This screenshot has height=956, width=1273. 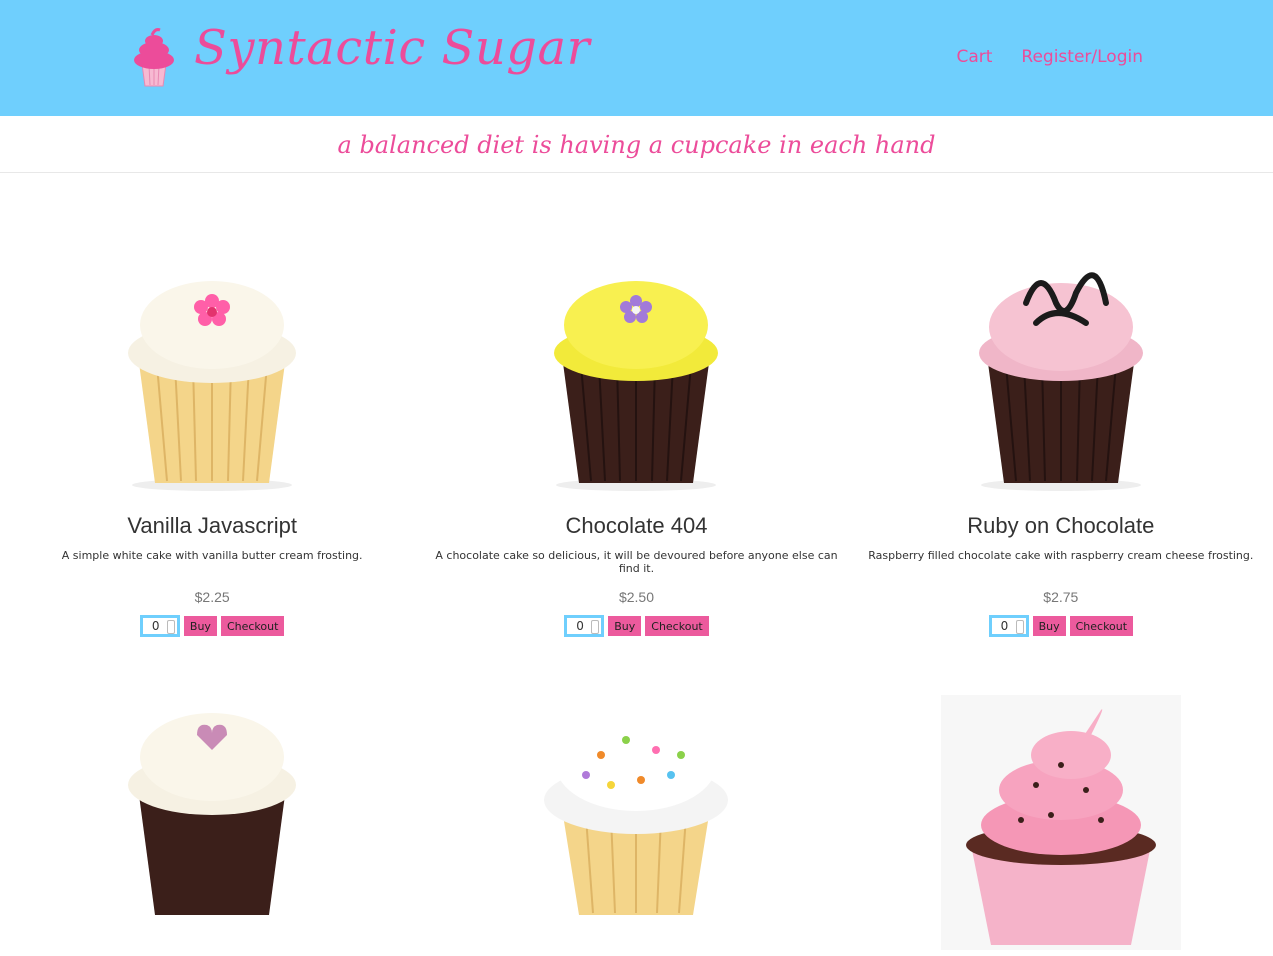 What do you see at coordinates (154, 57) in the screenshot?
I see `cupcake-logo-icon` at bounding box center [154, 57].